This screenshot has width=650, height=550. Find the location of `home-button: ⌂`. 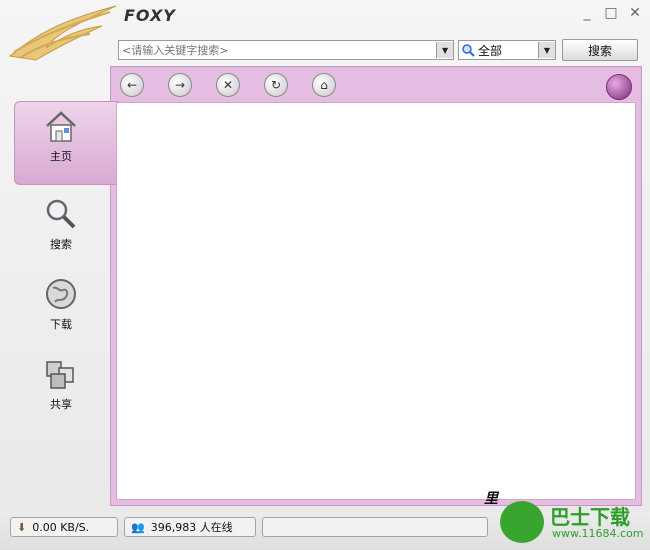

home-button: ⌂ is located at coordinates (324, 85).